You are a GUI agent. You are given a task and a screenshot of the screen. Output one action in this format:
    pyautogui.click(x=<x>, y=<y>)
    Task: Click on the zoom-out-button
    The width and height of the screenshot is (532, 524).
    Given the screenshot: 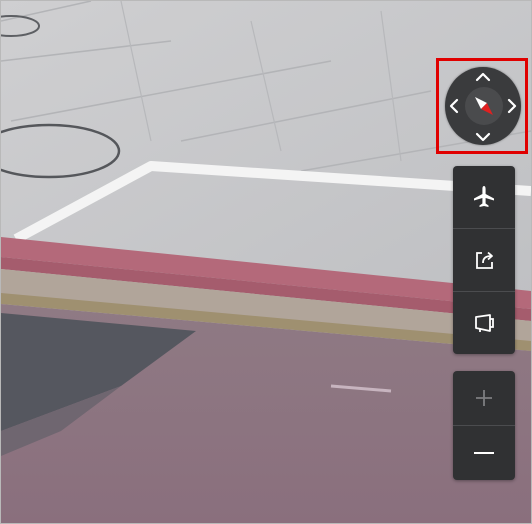 What is the action you would take?
    pyautogui.click(x=484, y=453)
    